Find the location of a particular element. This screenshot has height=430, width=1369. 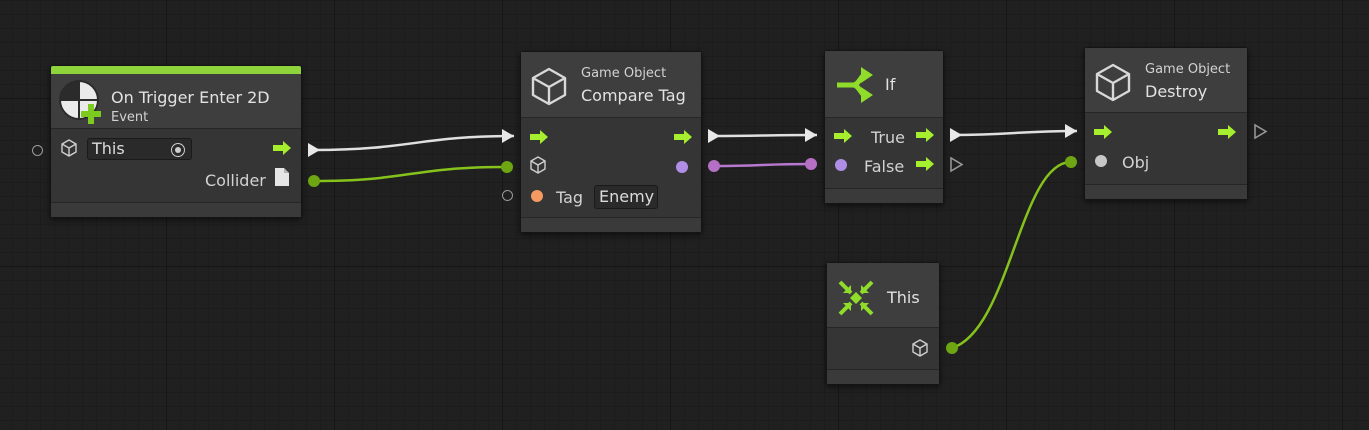

tag-label: Tag is located at coordinates (570, 197).